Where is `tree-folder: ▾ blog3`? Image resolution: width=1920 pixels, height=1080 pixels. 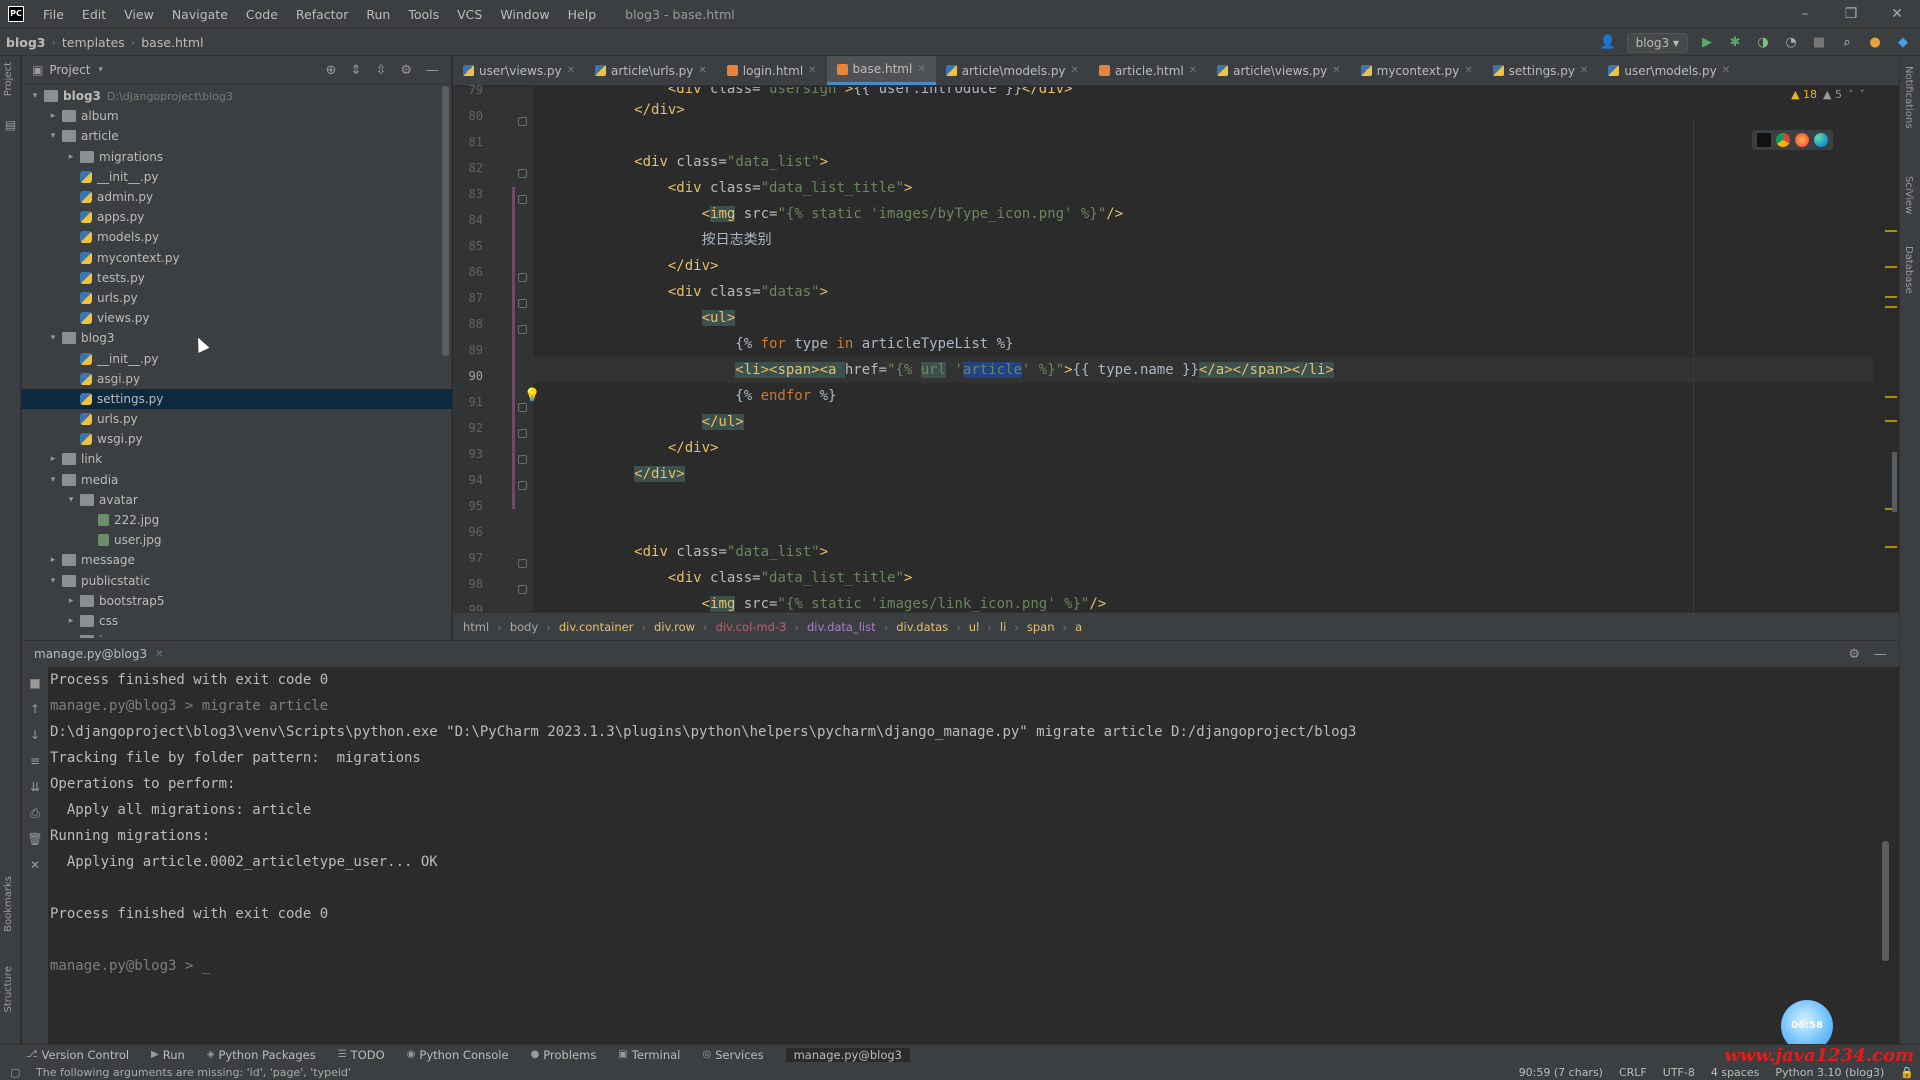 tree-folder: ▾ blog3 is located at coordinates (237, 338).